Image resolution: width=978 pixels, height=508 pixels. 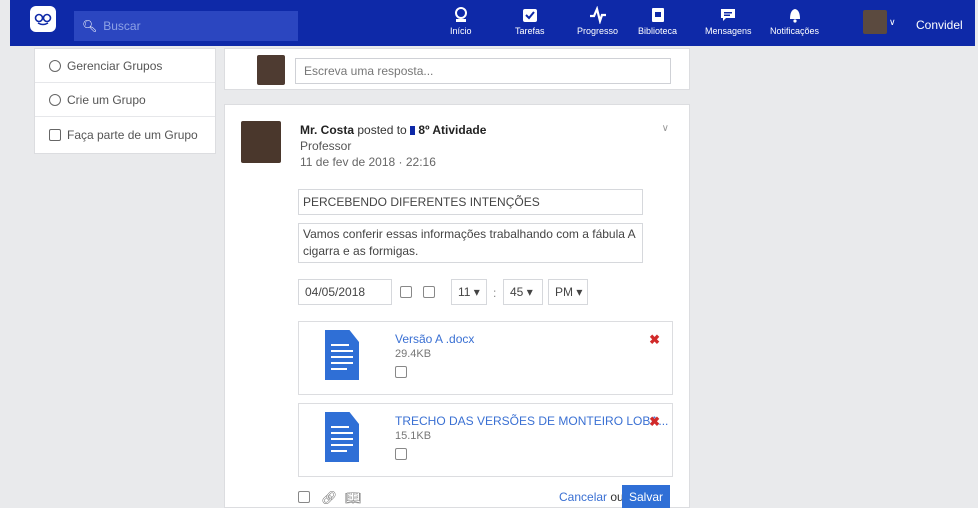 What do you see at coordinates (461, 31) in the screenshot?
I see `nav-label: Início` at bounding box center [461, 31].